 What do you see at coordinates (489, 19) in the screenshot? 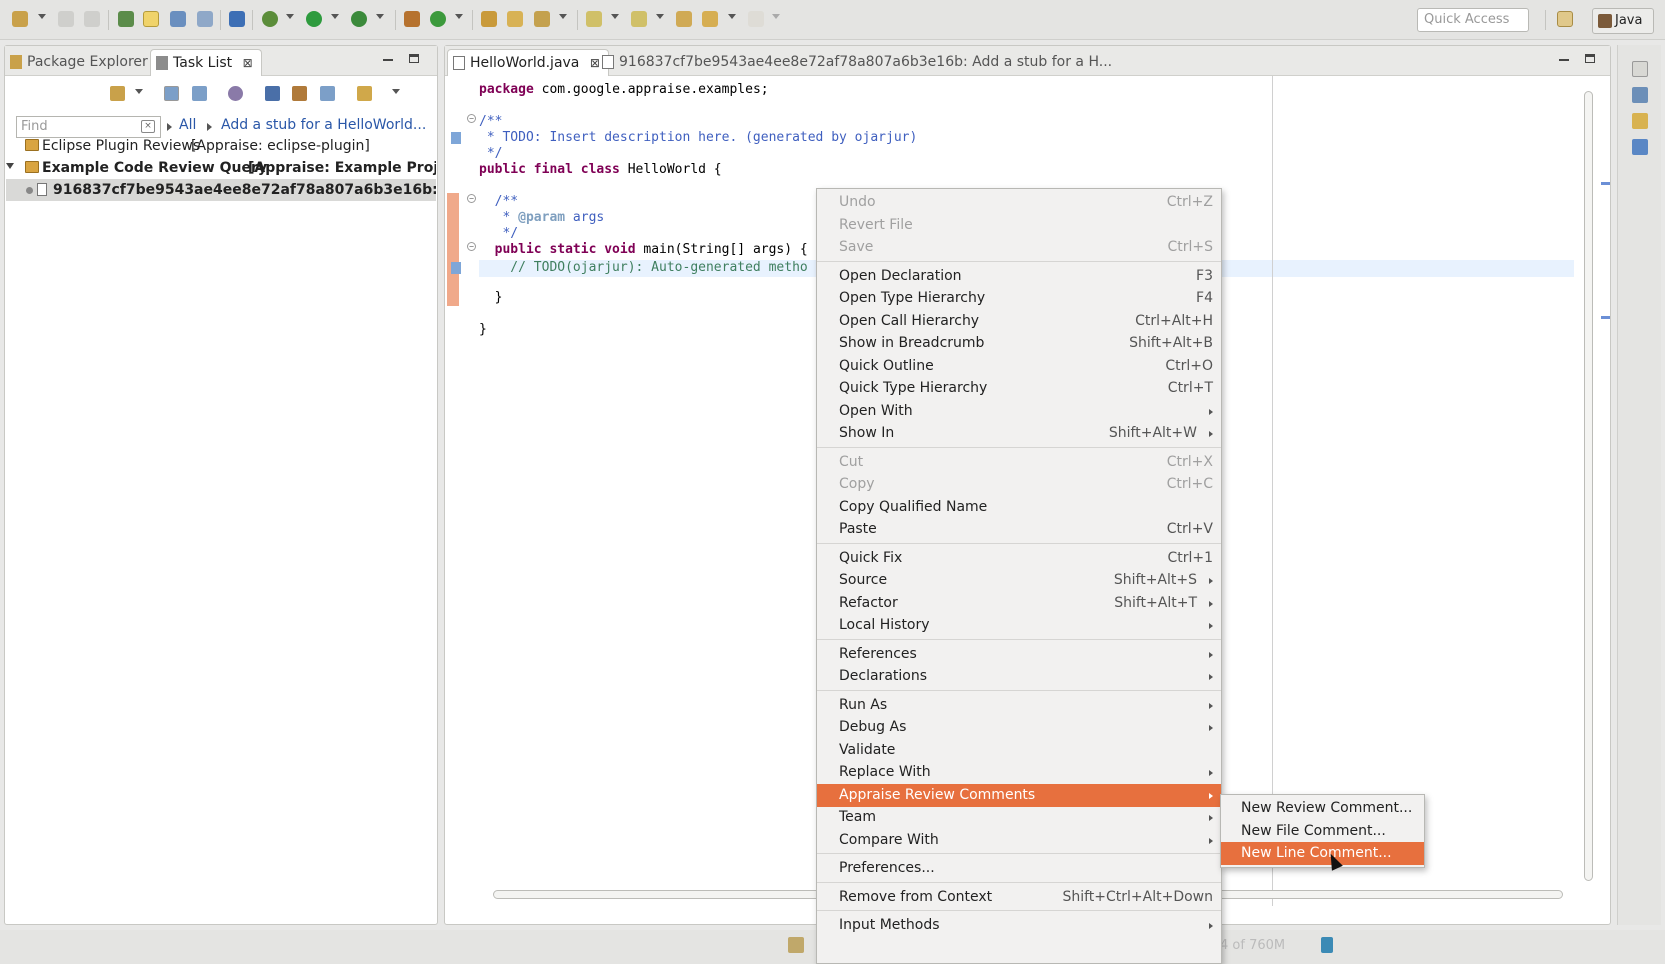
I see `open-type-icon` at bounding box center [489, 19].